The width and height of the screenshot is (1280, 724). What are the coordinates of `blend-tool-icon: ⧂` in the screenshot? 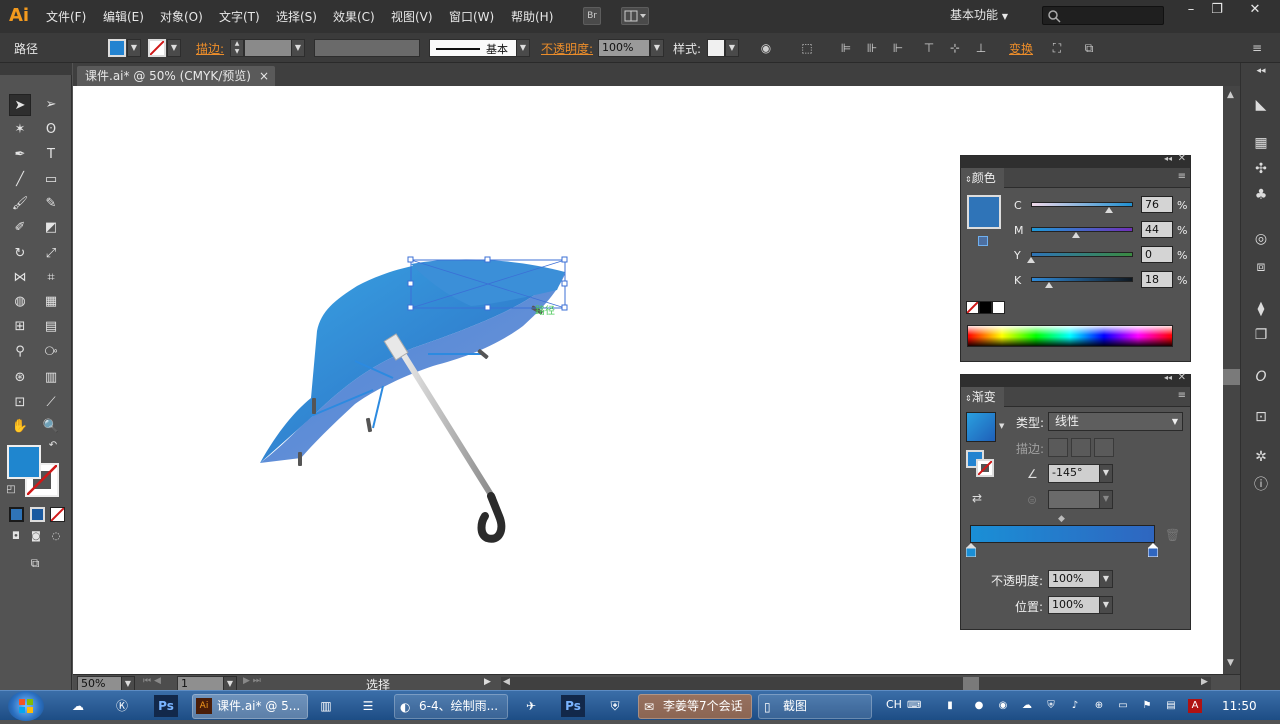 It's located at (51, 352).